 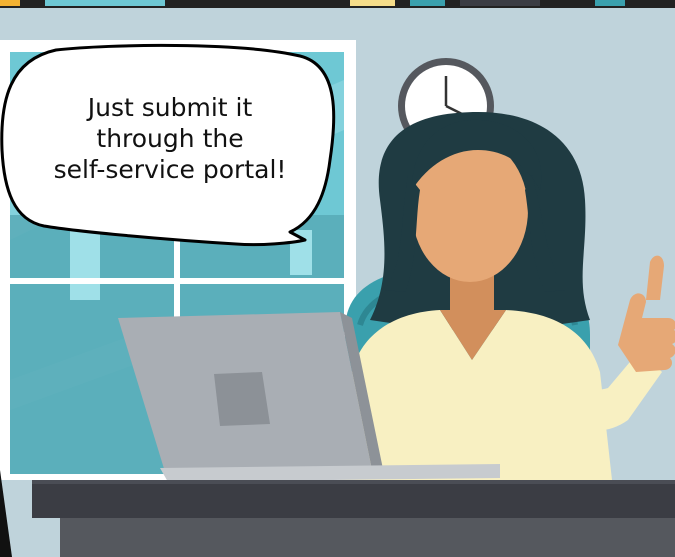 What do you see at coordinates (170, 107) in the screenshot?
I see `speech-line-1: Just submit it` at bounding box center [170, 107].